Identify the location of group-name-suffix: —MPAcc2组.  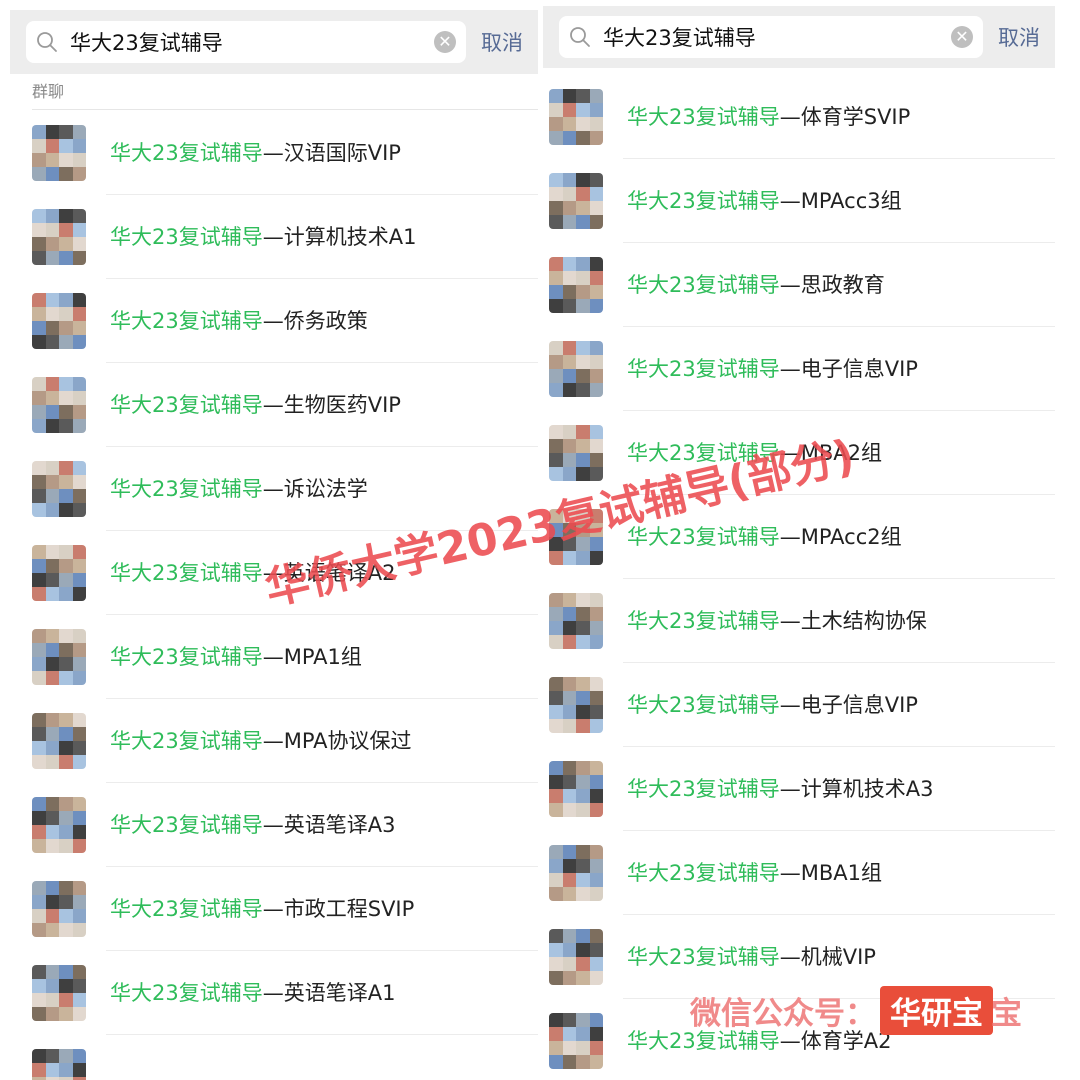
(840, 537).